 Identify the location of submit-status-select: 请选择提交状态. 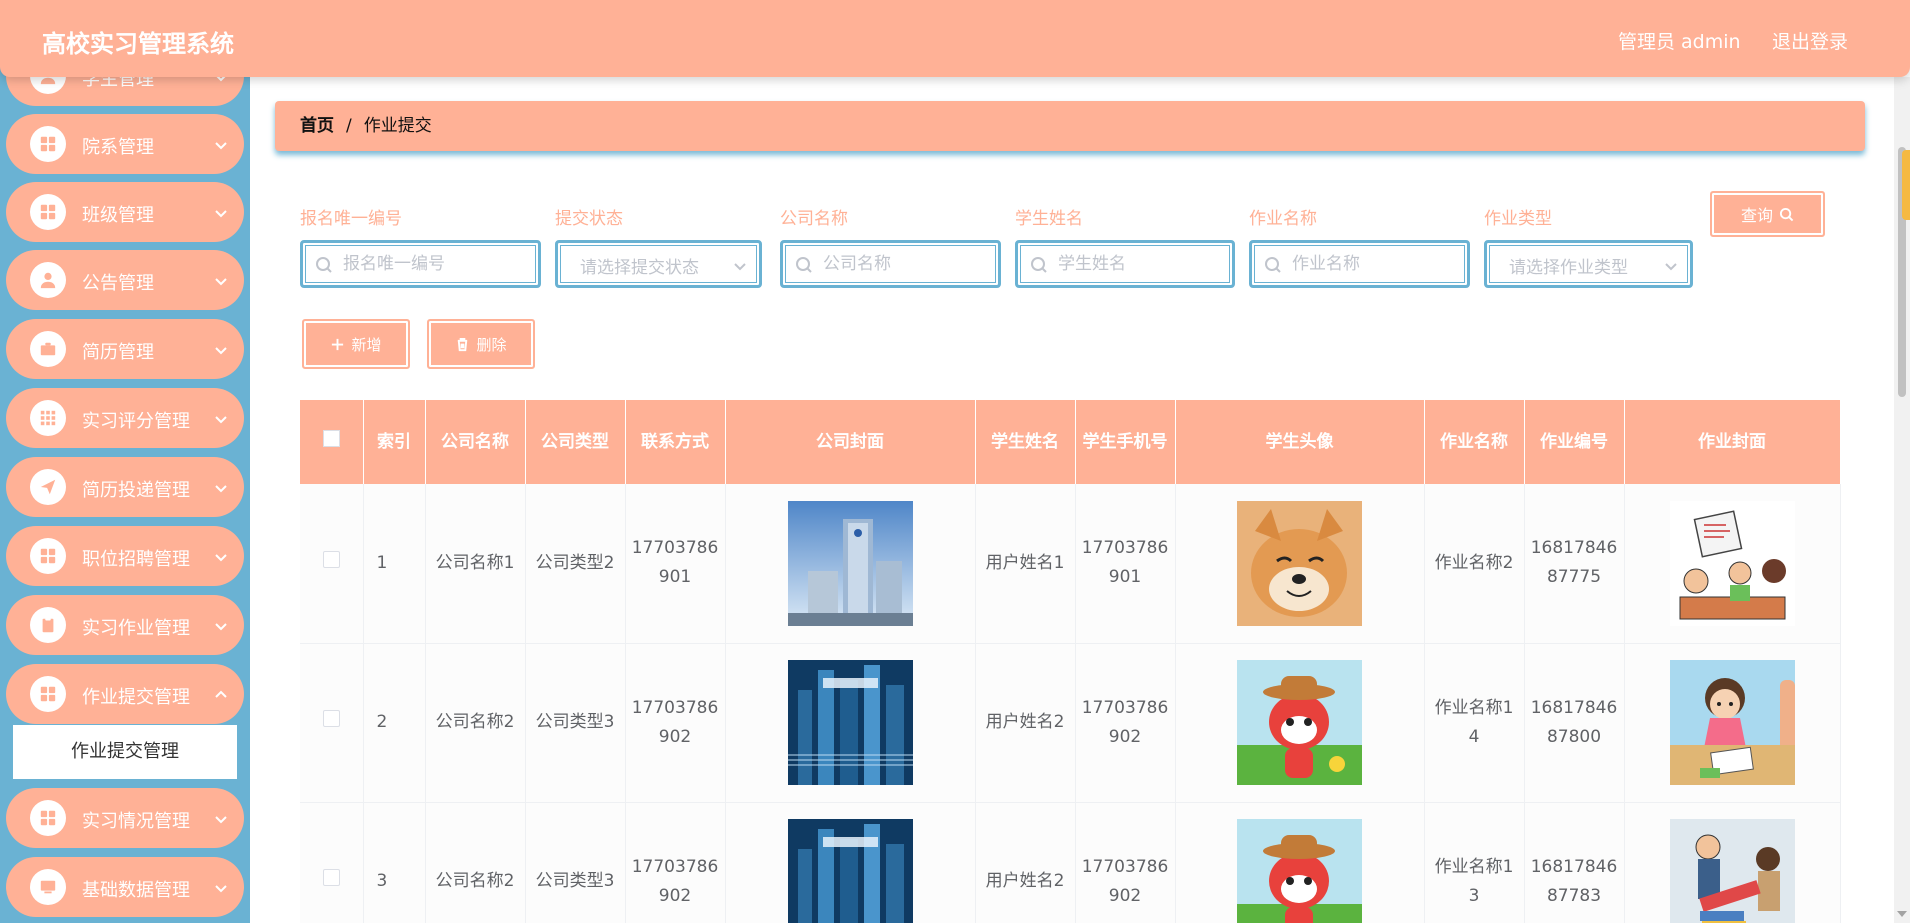
(658, 264).